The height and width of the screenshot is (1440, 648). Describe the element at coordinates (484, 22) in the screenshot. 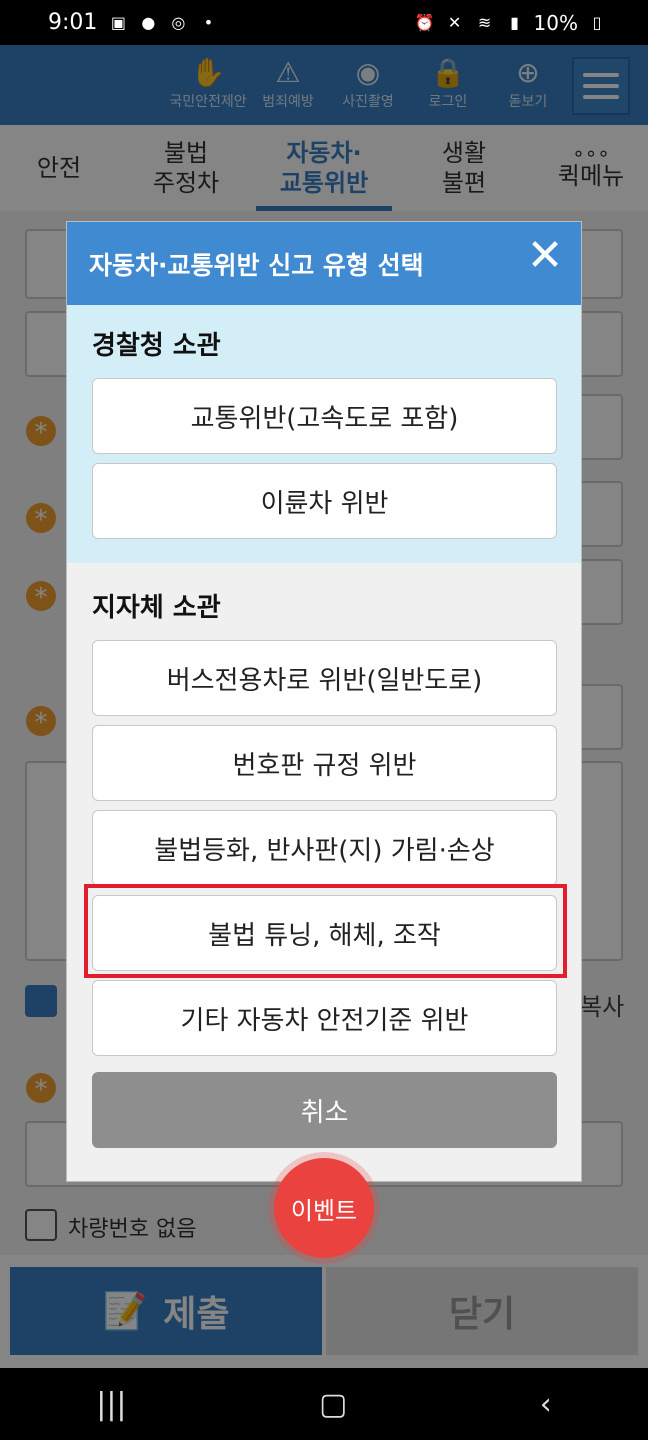

I see `wifi-icon: ≋` at that location.